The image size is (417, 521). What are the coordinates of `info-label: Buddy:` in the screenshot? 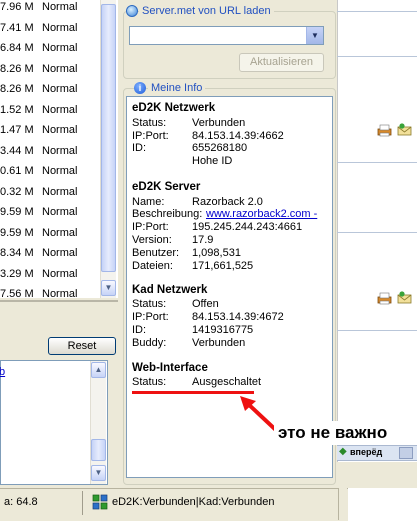 It's located at (149, 343).